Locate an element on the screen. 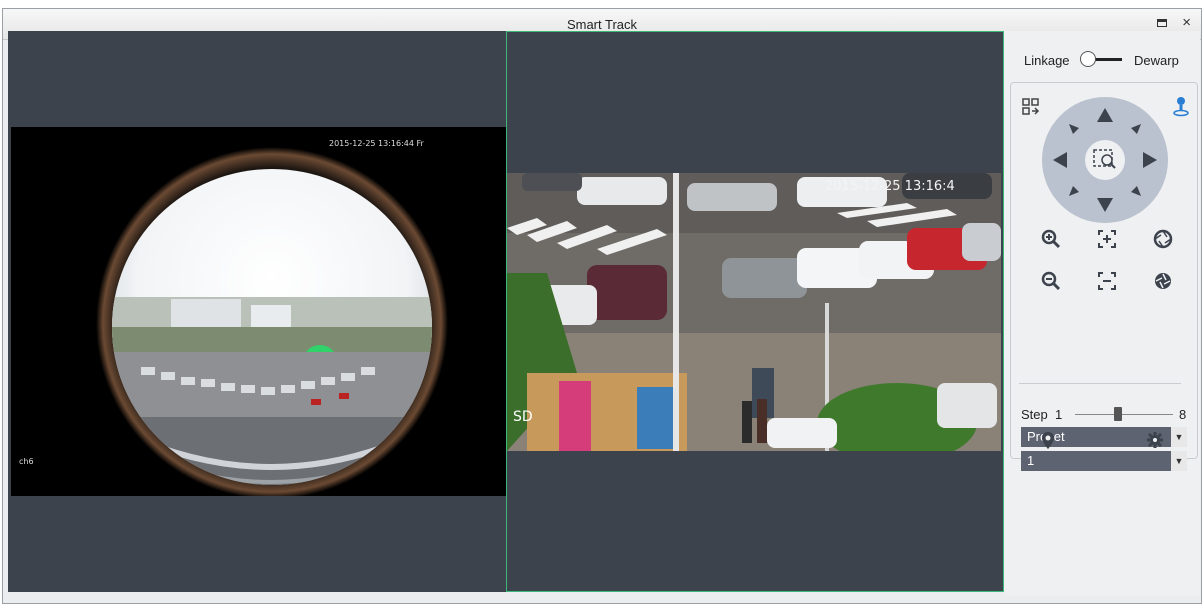  focus-far-icon is located at coordinates (1107, 281).